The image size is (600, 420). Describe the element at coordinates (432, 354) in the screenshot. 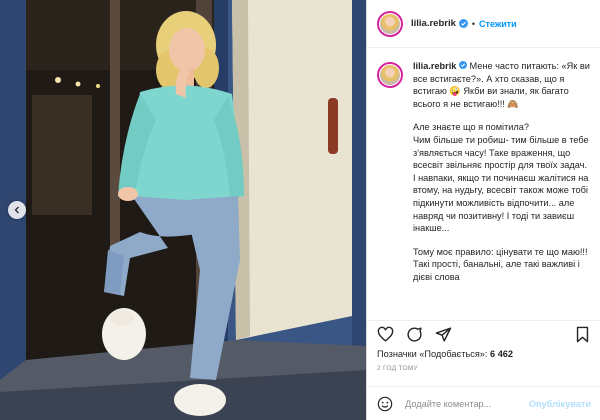

I see `likes-label: Позначки «Подобається»:` at that location.